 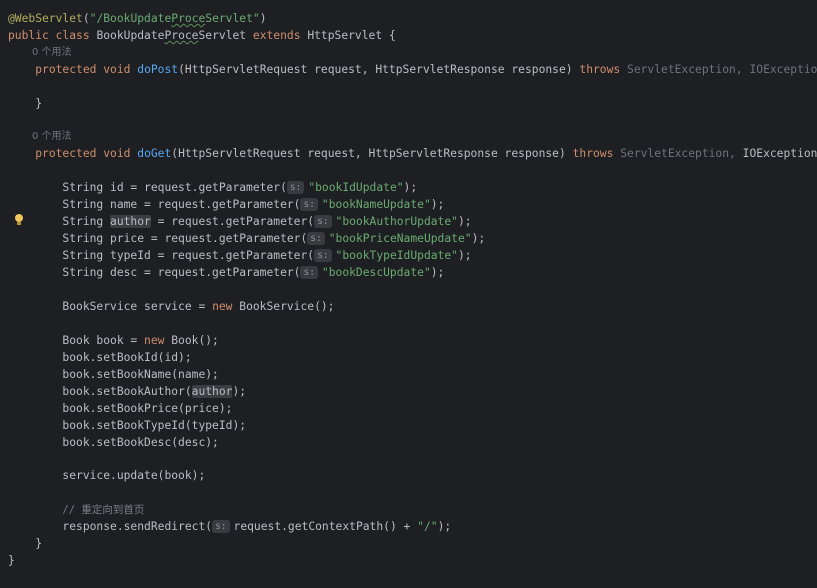 What do you see at coordinates (158, 69) in the screenshot?
I see `method-name-dopost: doPost` at bounding box center [158, 69].